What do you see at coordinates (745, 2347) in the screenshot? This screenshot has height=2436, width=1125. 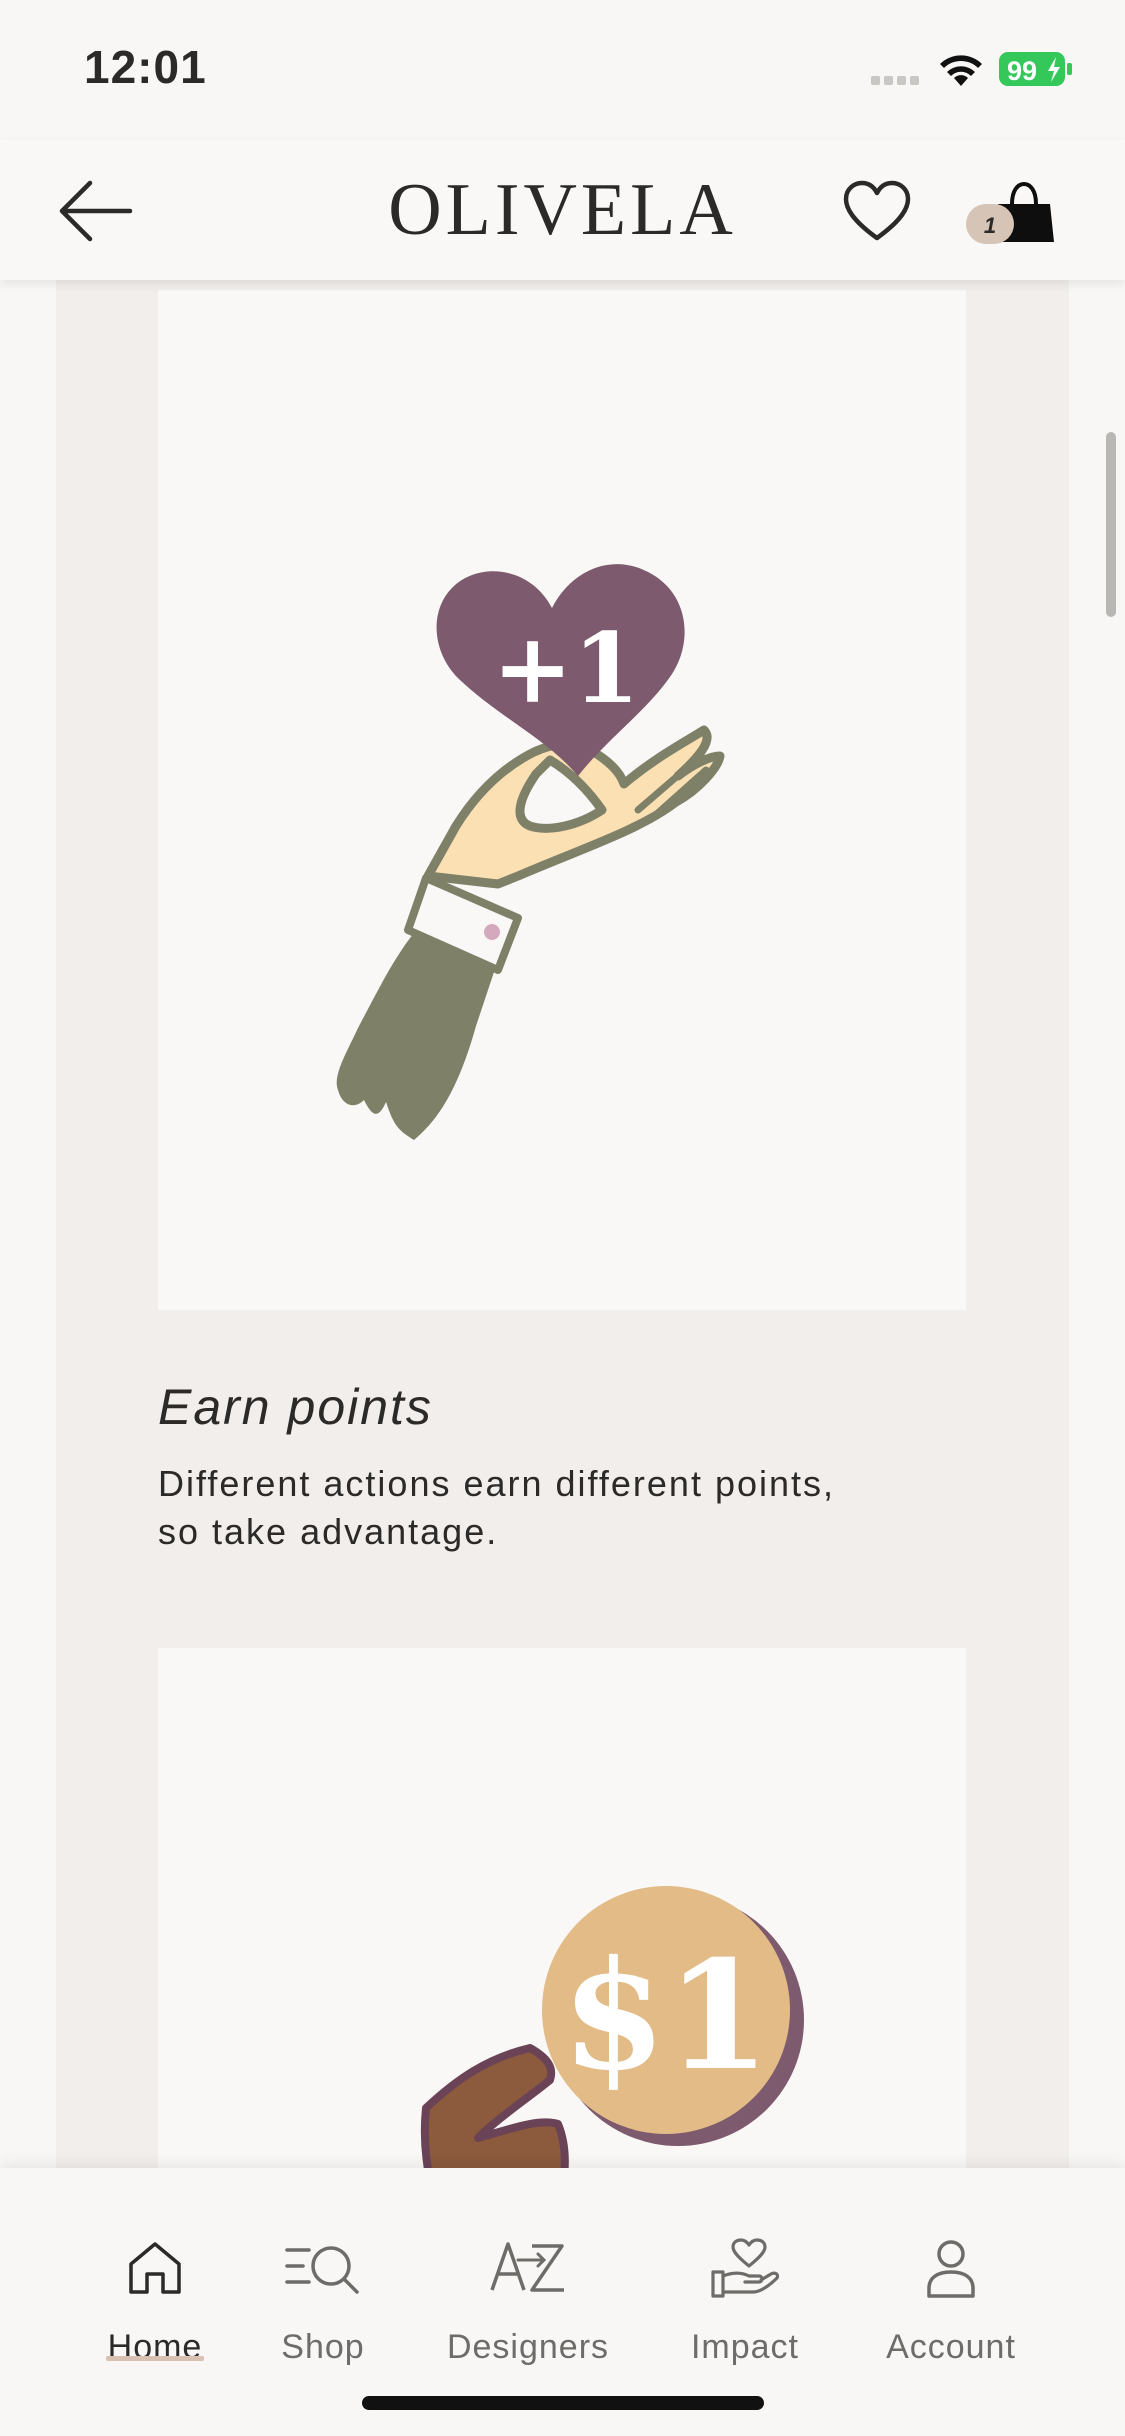 I see `tab-label: Impact` at bounding box center [745, 2347].